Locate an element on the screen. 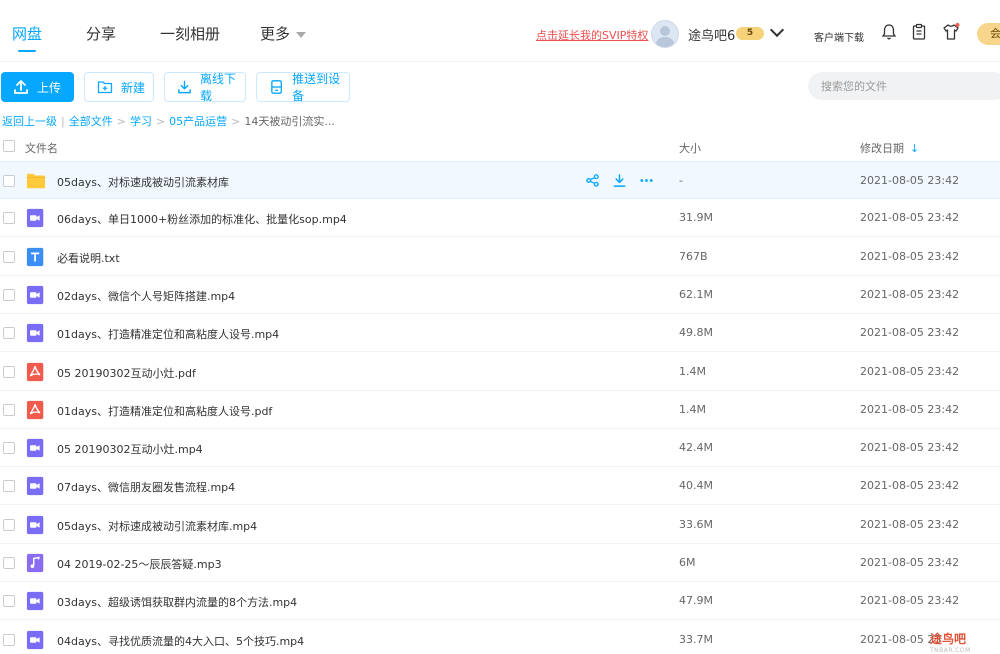 Image resolution: width=1000 pixels, height=654 pixels. share-icon is located at coordinates (592, 180).